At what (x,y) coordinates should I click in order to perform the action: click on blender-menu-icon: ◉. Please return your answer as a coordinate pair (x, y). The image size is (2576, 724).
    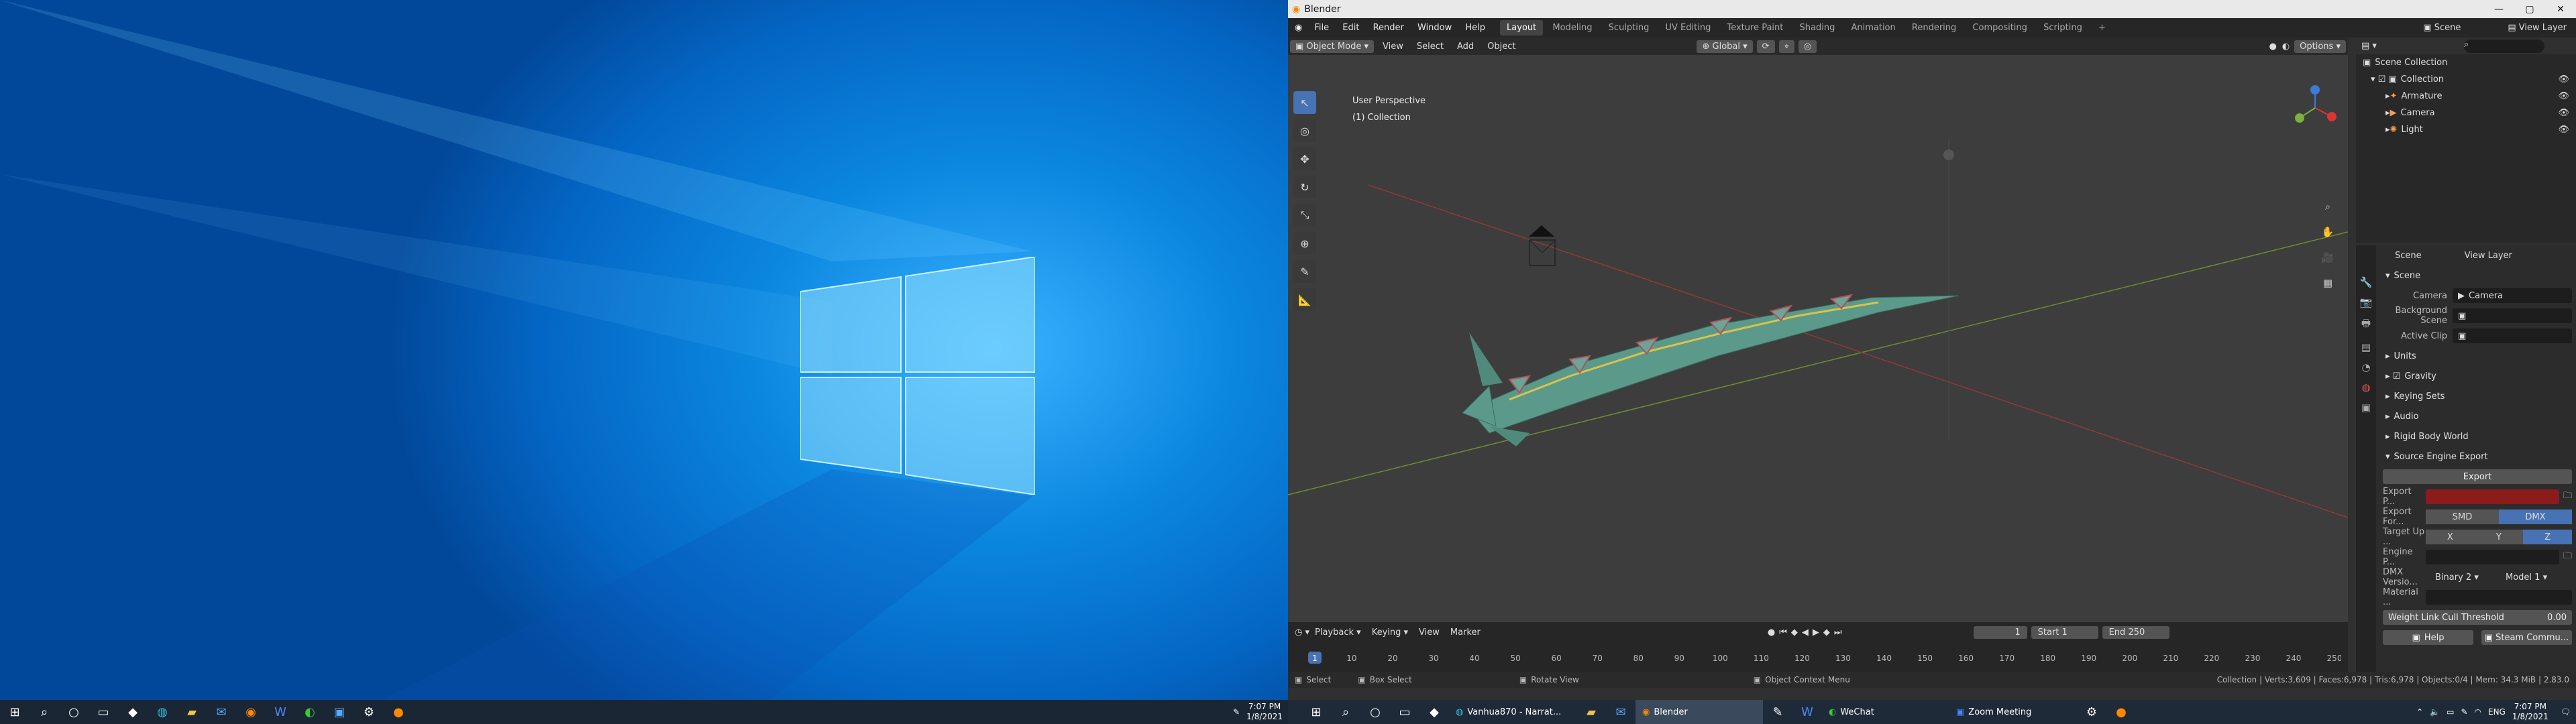
    Looking at the image, I should click on (1298, 28).